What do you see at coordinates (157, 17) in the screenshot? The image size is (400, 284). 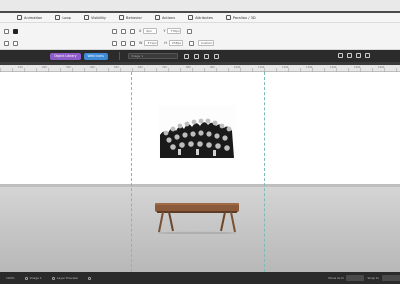 I see `actions-icon` at bounding box center [157, 17].